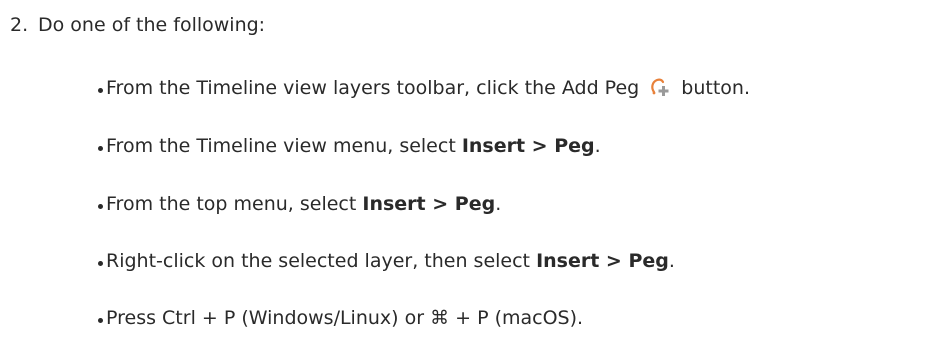 This screenshot has height=337, width=931. Describe the element at coordinates (284, 146) in the screenshot. I see `list-item-text-before: From the Timeline view menu, select` at that location.